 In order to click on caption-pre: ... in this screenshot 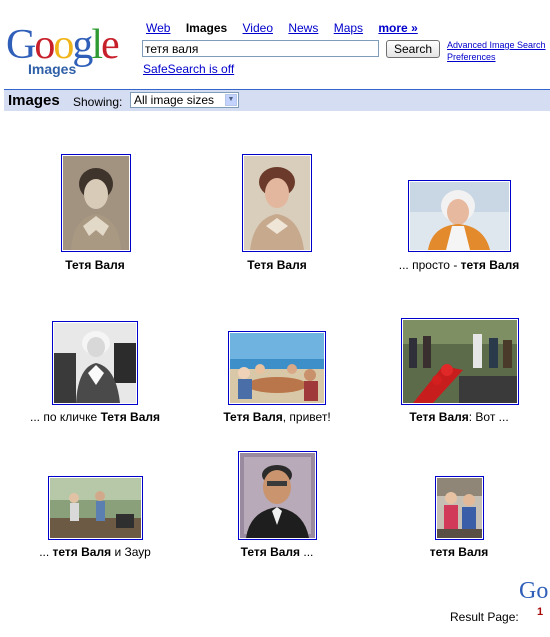, I will do `click(46, 552)`.